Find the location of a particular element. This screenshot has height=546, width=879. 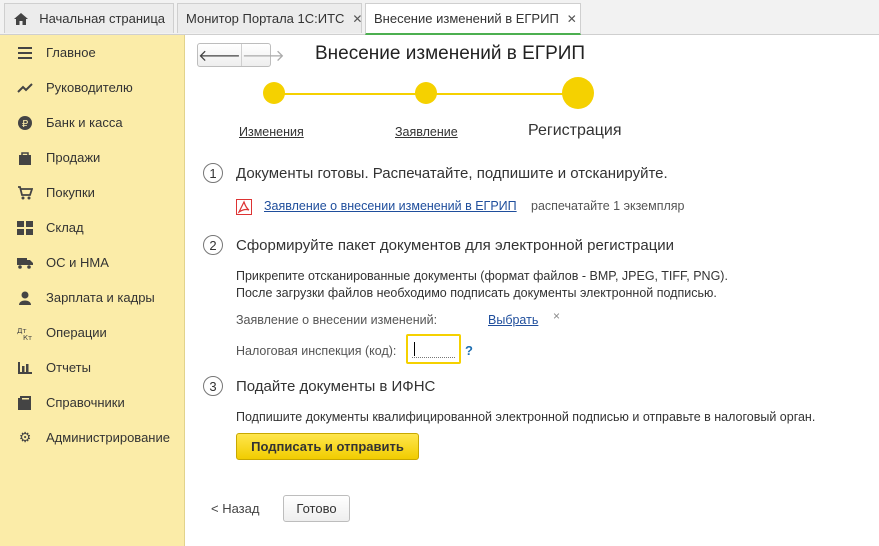

history-nav: 🡐 🡒 is located at coordinates (241, 55).